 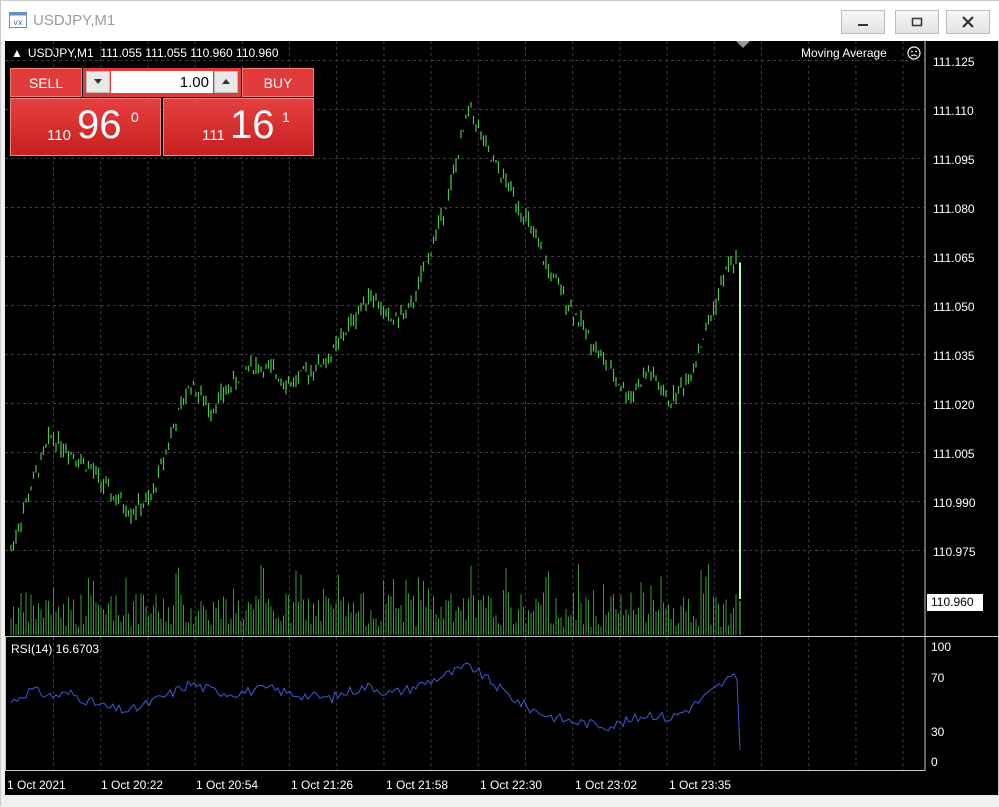 What do you see at coordinates (286, 117) in the screenshot?
I see `buy-price-fraction: 1` at bounding box center [286, 117].